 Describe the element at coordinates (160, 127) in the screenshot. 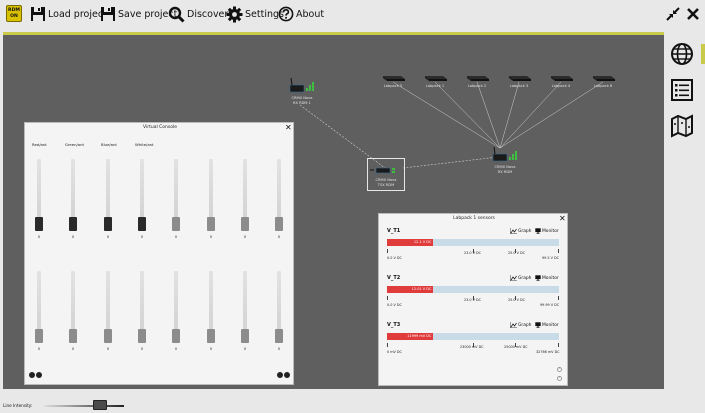

I see `virtual-console-title: Virtual Console` at that location.